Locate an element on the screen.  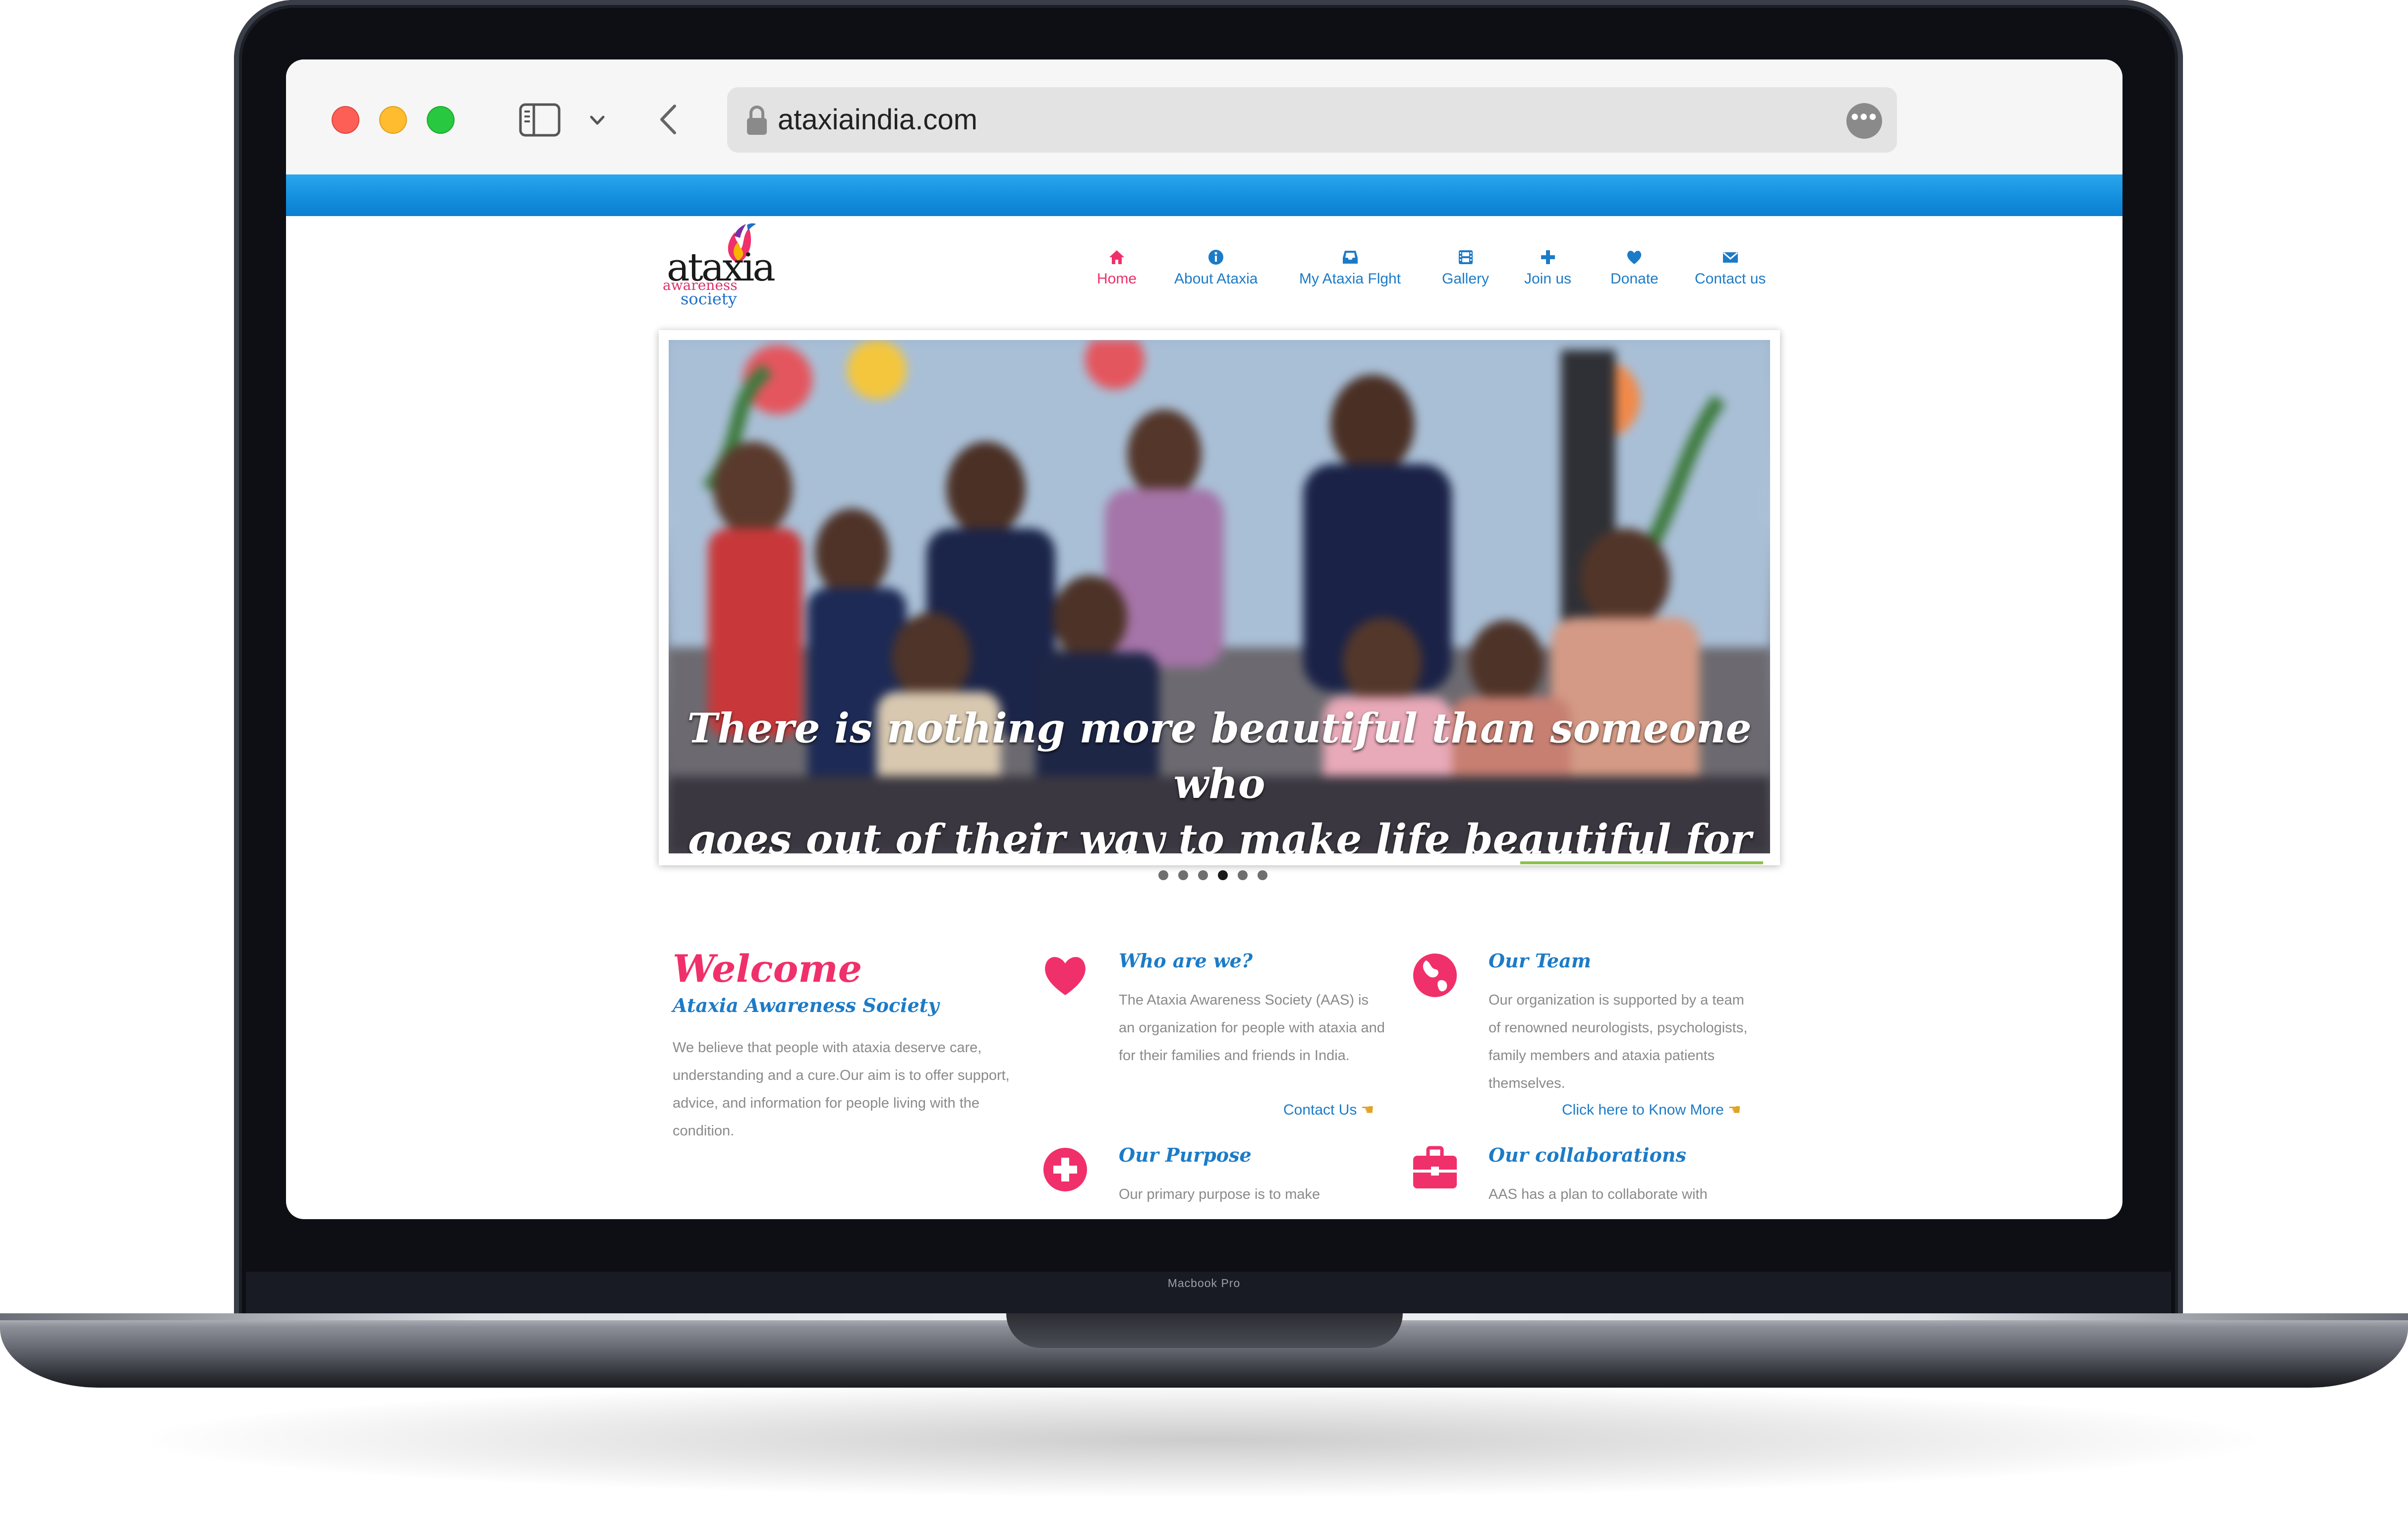
envelope-icon is located at coordinates (1730, 257).